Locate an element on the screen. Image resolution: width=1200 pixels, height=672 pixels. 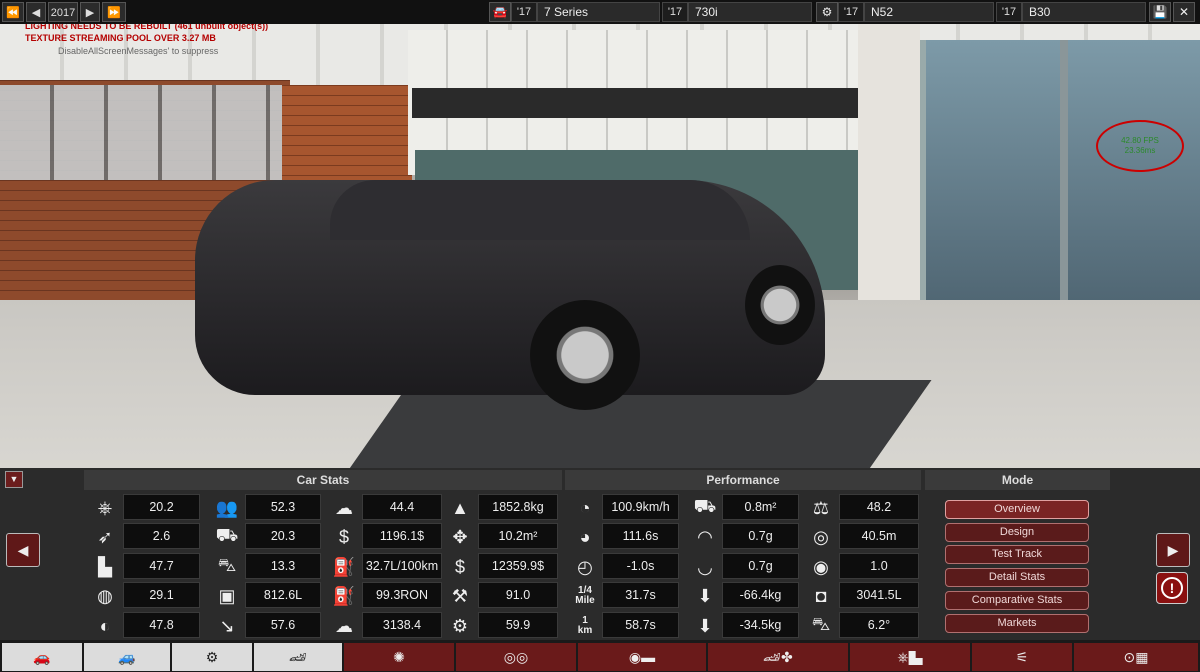
rear-wheel is located at coordinates (585, 355).